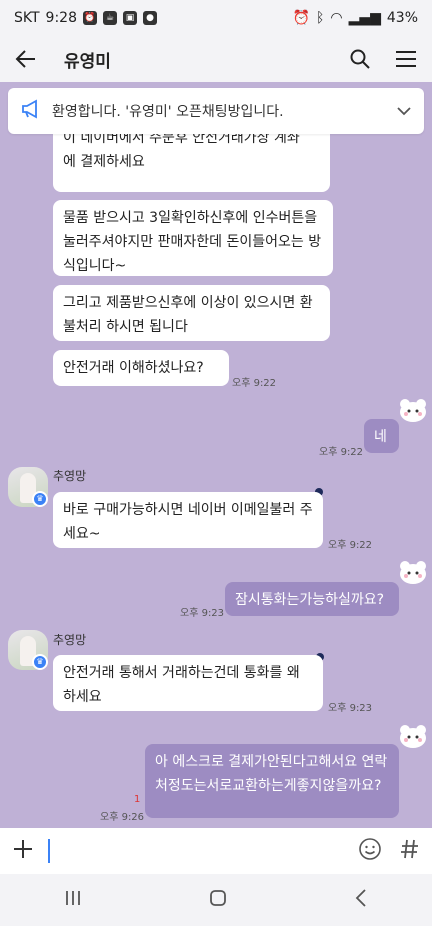 This screenshot has width=432, height=926. I want to click on status-right: ⏰ ᛒ ◠ ▂▄▆ 43%, so click(356, 18).